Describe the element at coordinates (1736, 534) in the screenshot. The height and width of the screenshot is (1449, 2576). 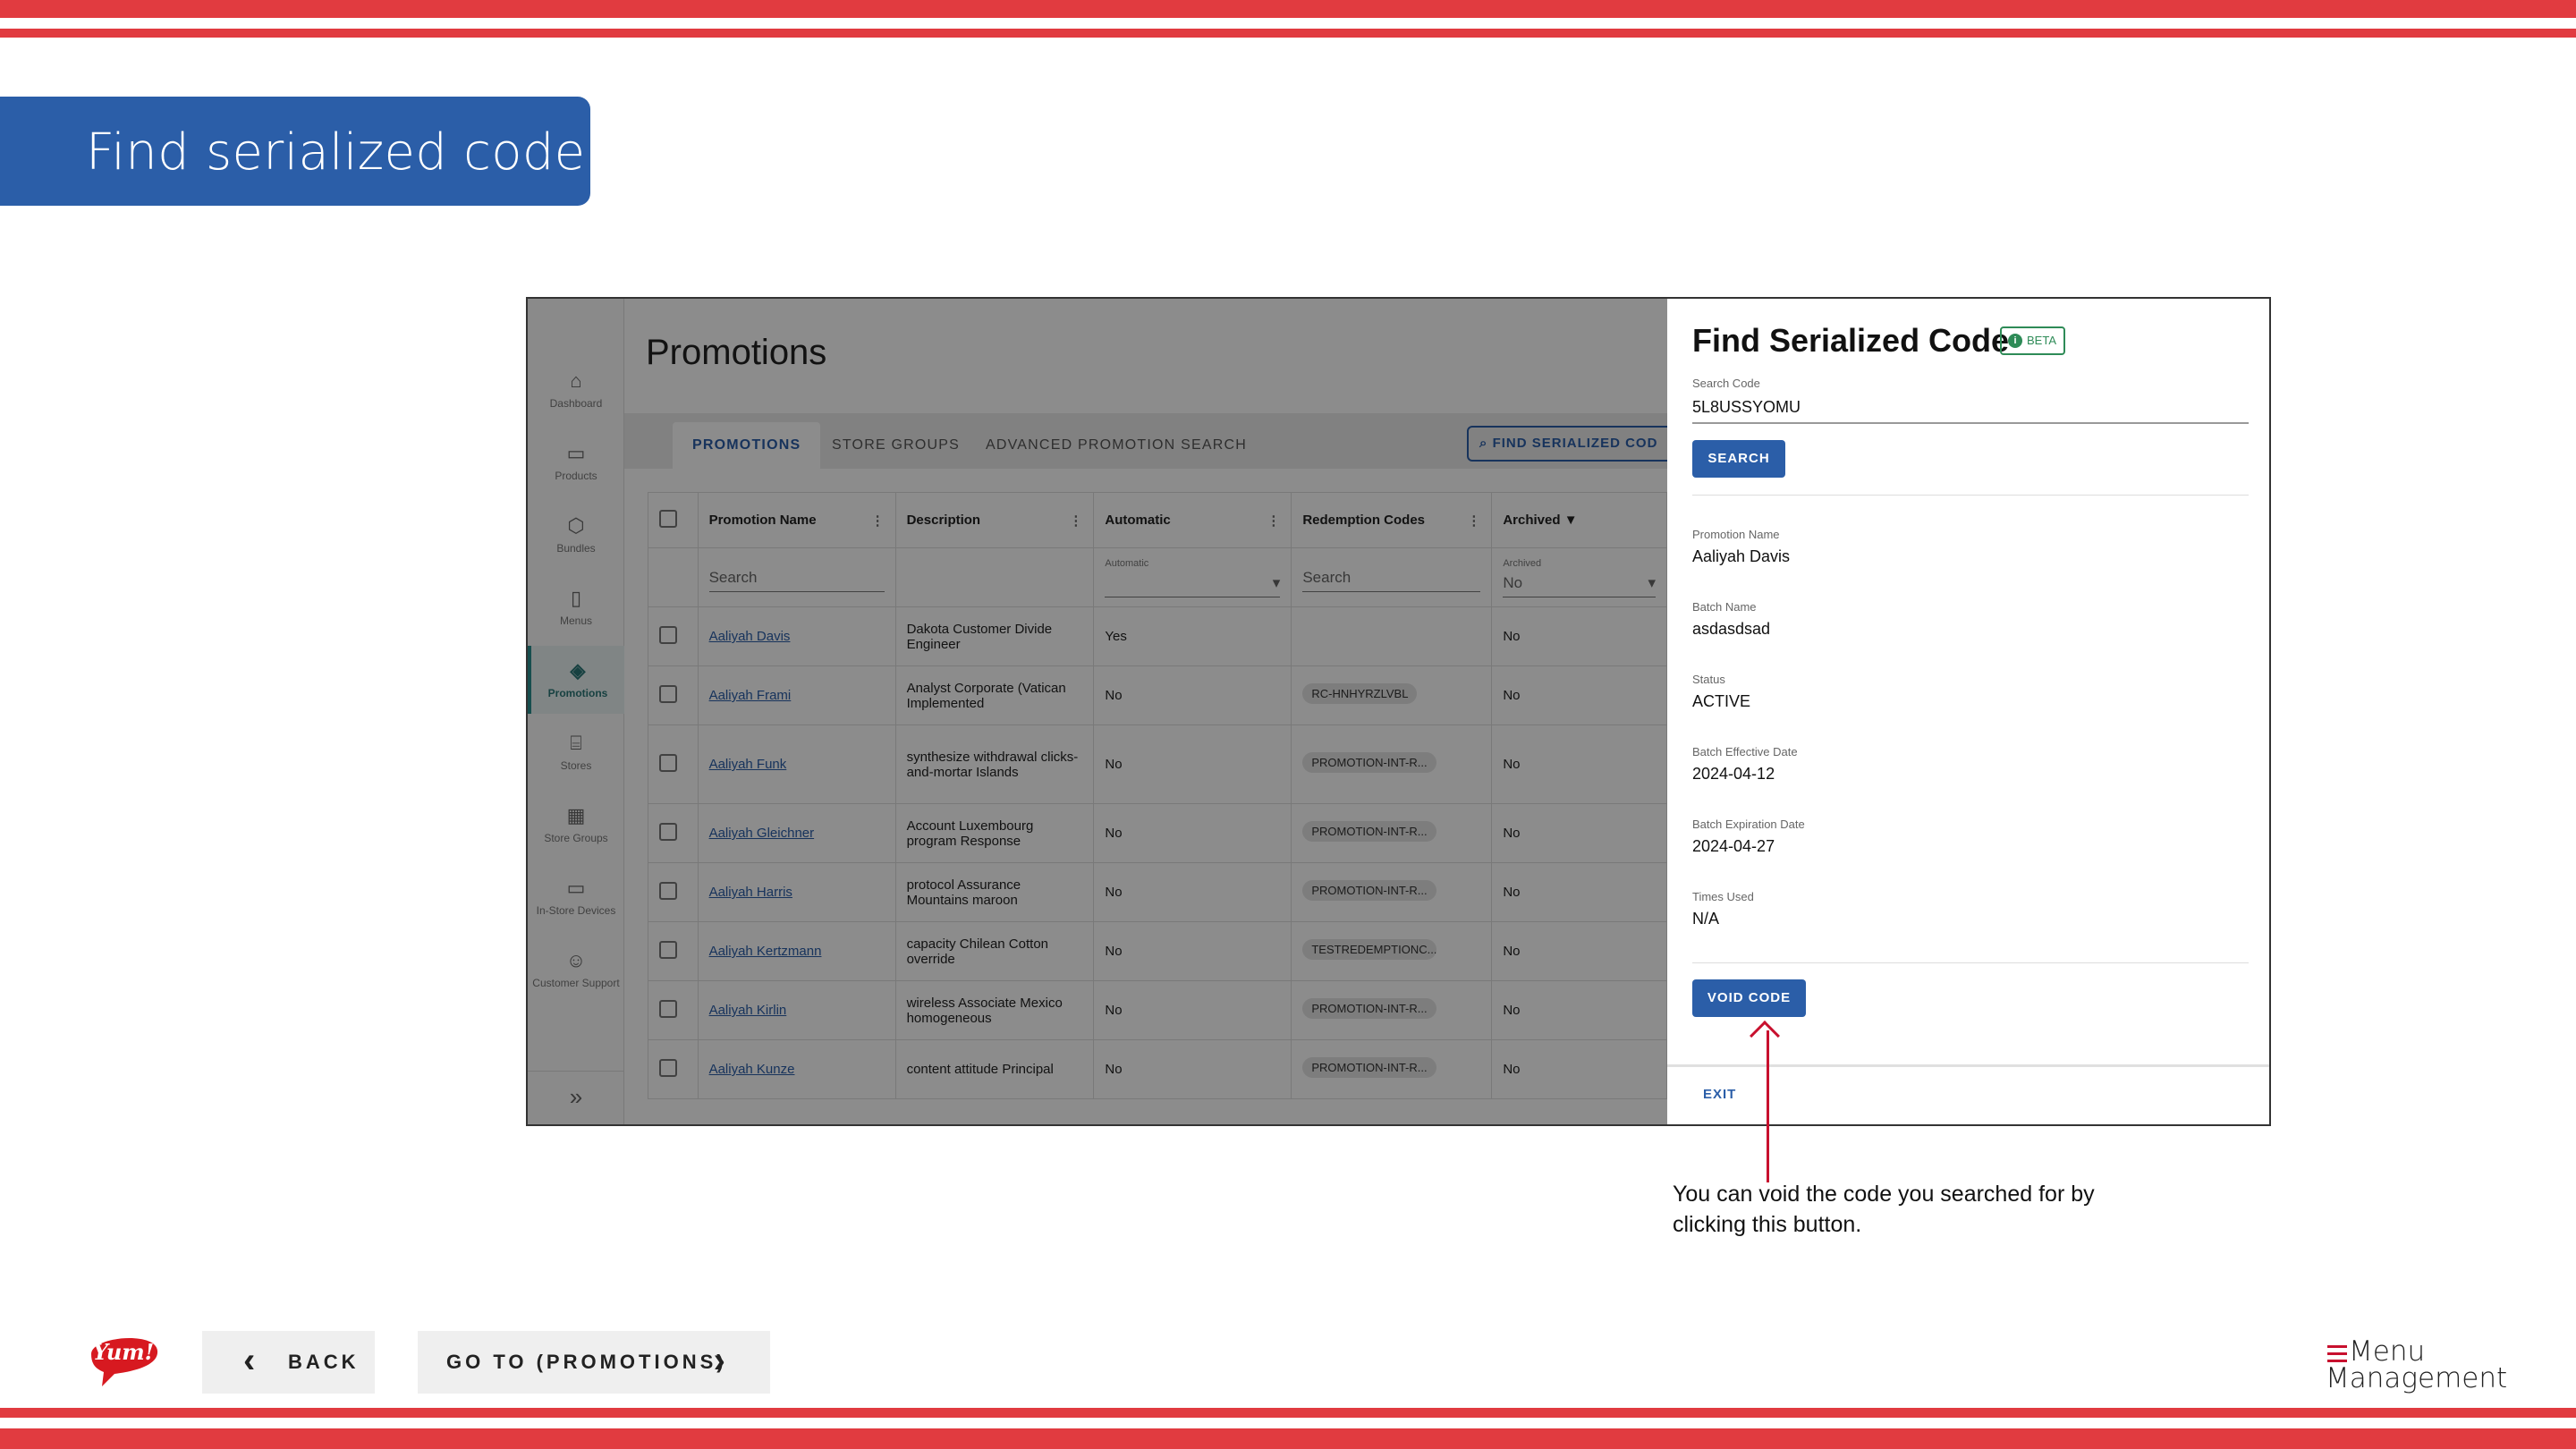
I see `promotion-name-label: Promotion Name` at that location.